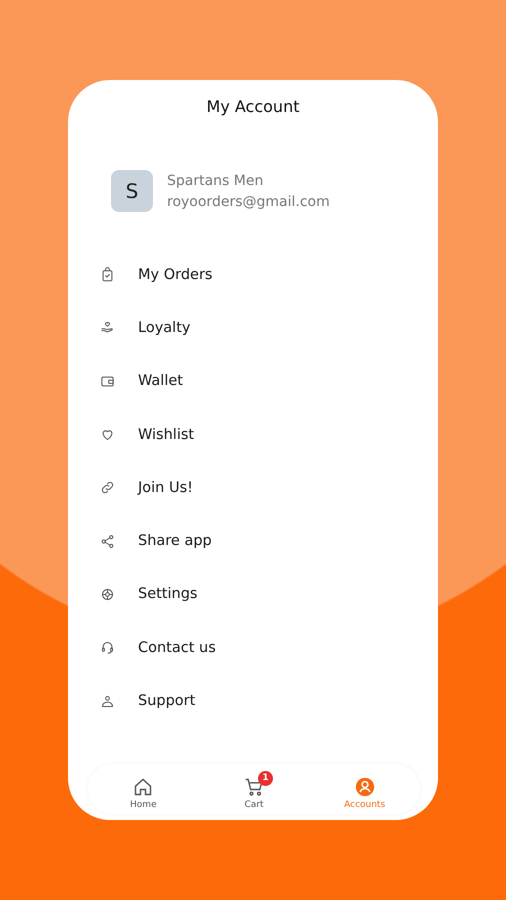 This screenshot has height=900, width=506. Describe the element at coordinates (248, 202) in the screenshot. I see `user-email: royoorders@gmail.com` at that location.